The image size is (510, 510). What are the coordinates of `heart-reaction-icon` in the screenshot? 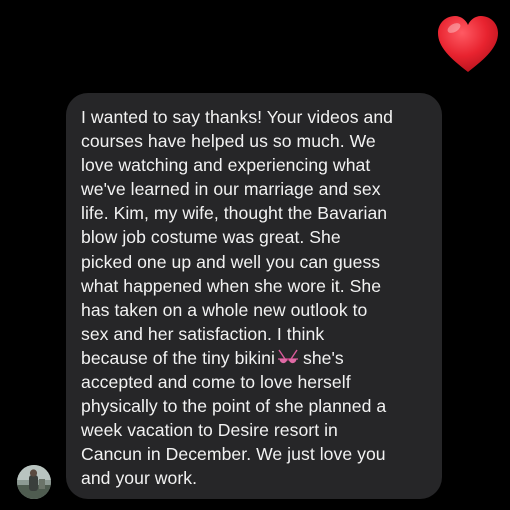 It's located at (468, 45).